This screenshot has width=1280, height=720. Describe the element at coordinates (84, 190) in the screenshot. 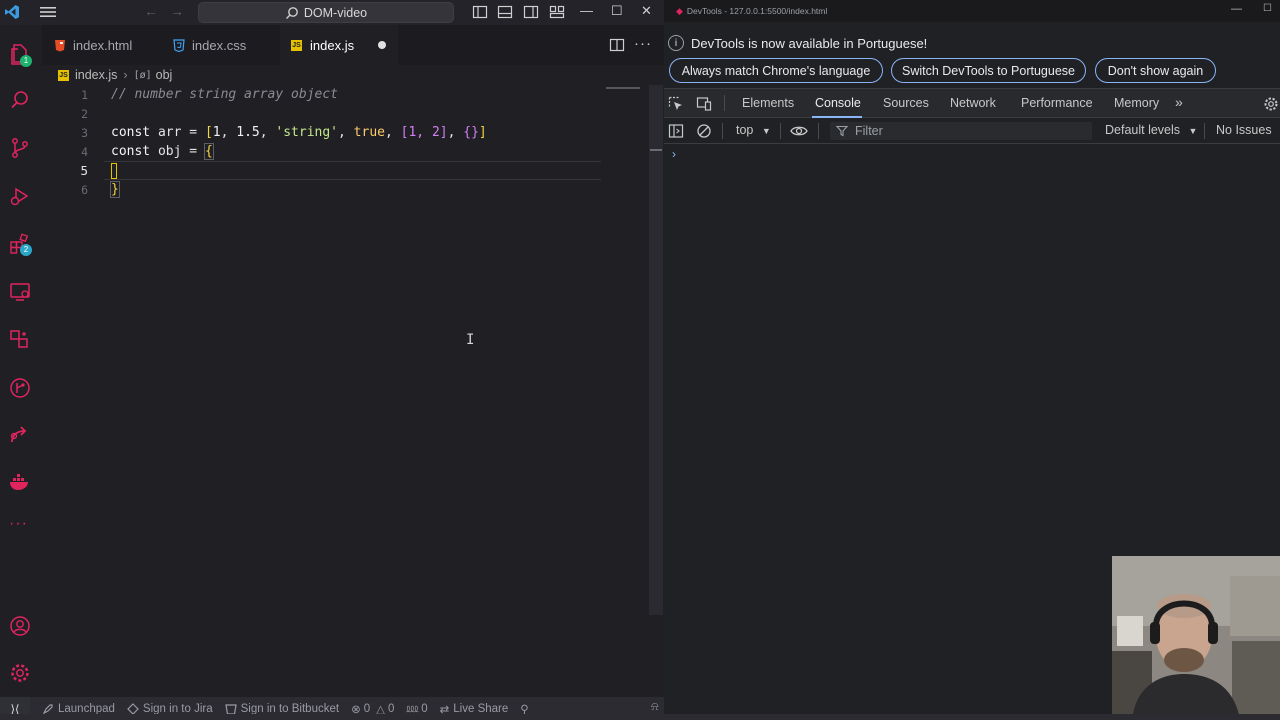

I see `line-number: 6` at that location.